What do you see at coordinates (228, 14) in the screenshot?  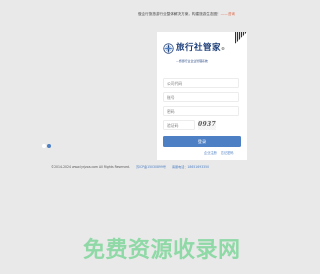 I see `consult-link: ——咨询` at bounding box center [228, 14].